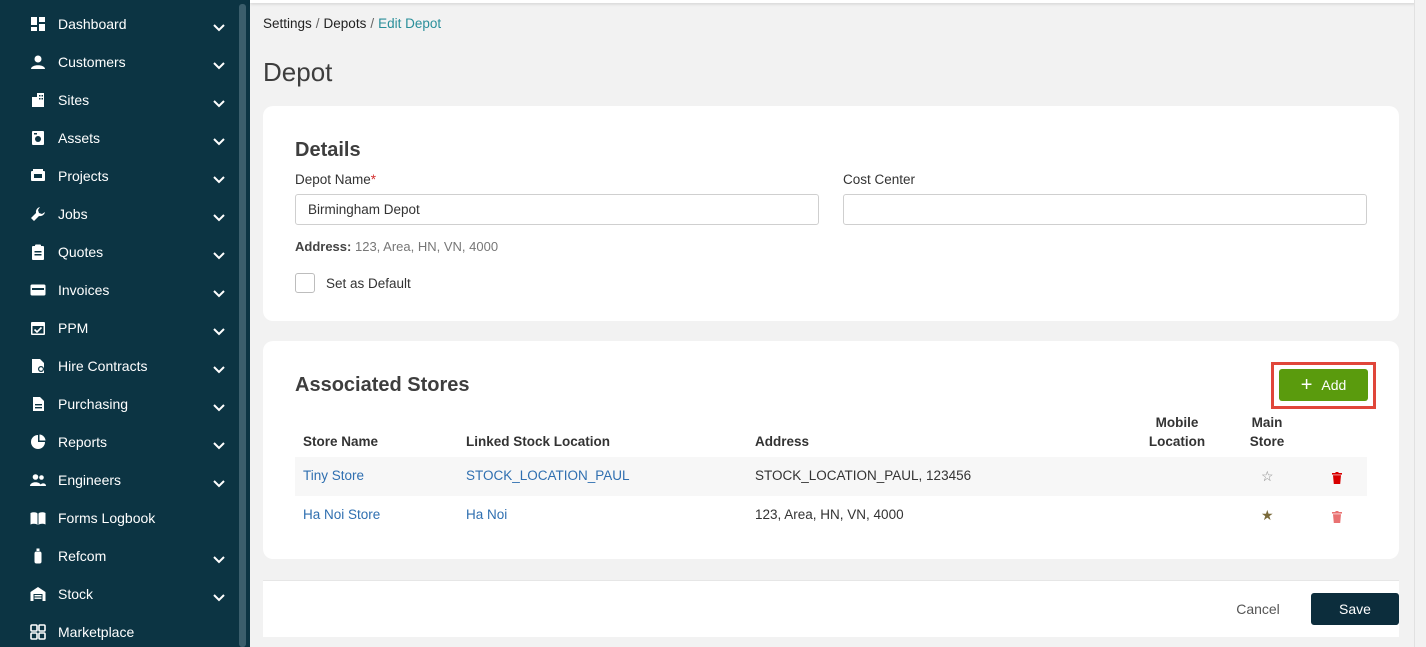  What do you see at coordinates (119, 556) in the screenshot?
I see `sidebar-item-refcom: Refcom` at bounding box center [119, 556].